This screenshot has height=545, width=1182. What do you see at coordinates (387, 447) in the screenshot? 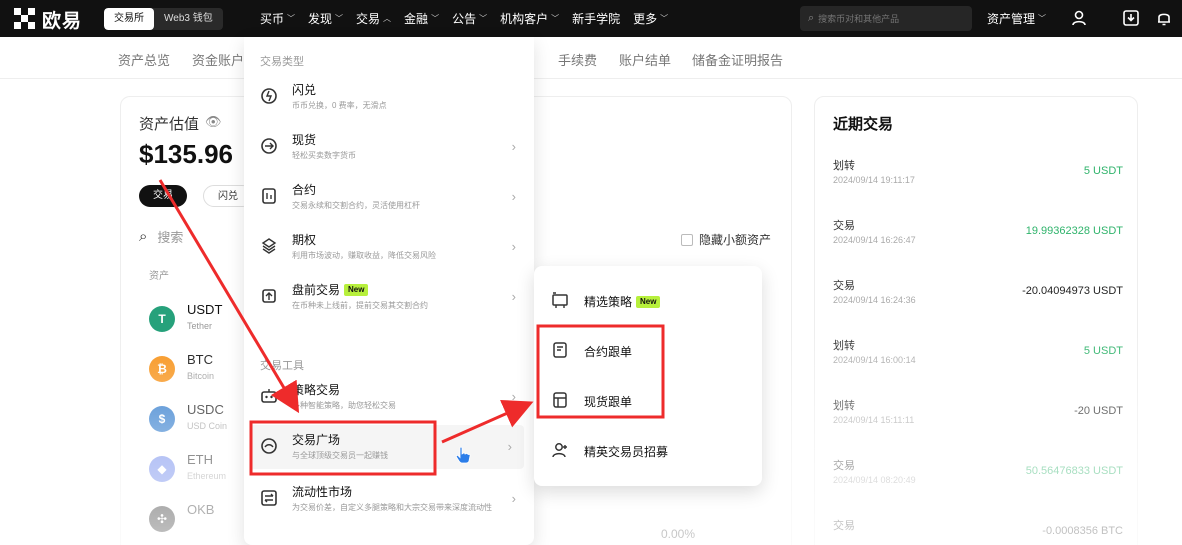
I see `dd-item-trading-square: 交易广场 与全球顶级交易员一起赚钱 ›` at bounding box center [387, 447].